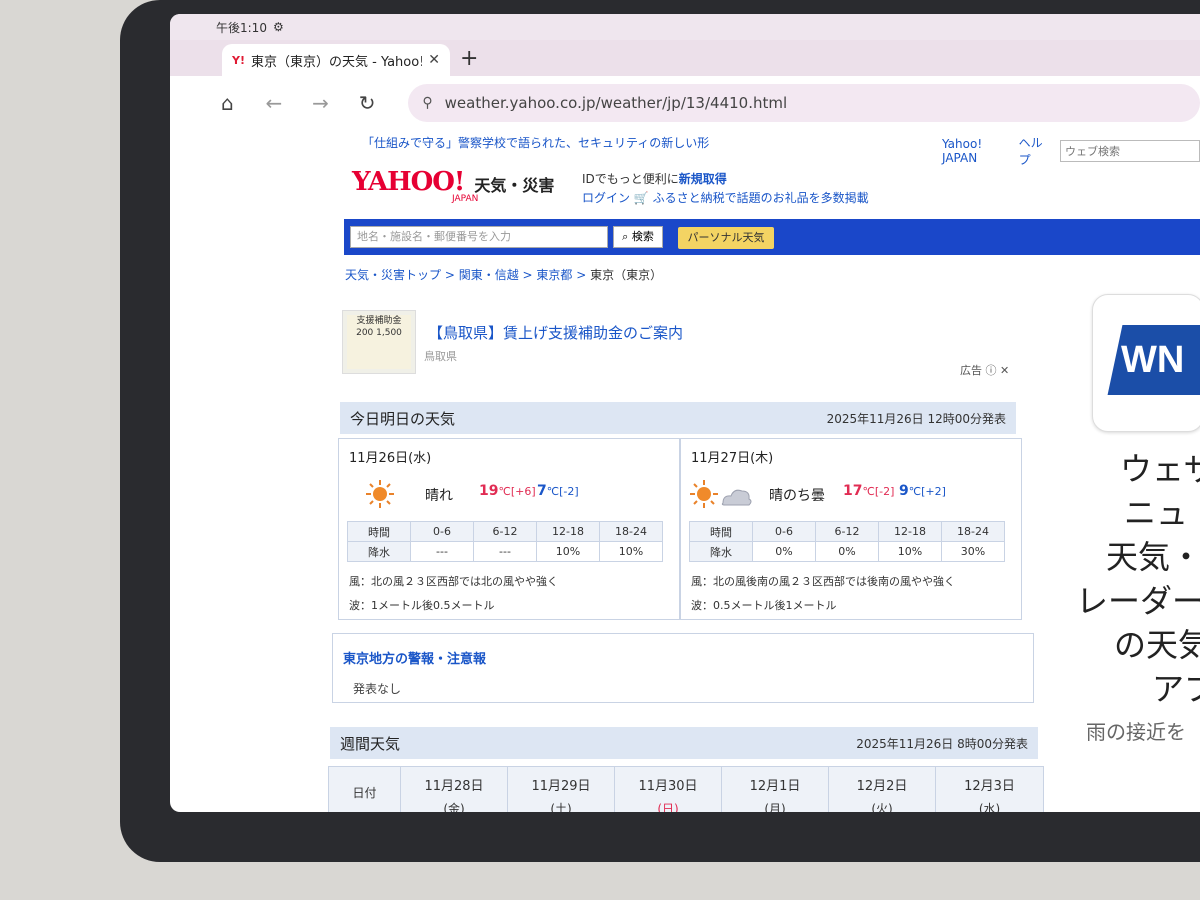 This screenshot has height=900, width=1200. Describe the element at coordinates (453, 581) in the screenshot. I see `wind-text: 風：北の風２３区西部では北の風やや強く` at that location.